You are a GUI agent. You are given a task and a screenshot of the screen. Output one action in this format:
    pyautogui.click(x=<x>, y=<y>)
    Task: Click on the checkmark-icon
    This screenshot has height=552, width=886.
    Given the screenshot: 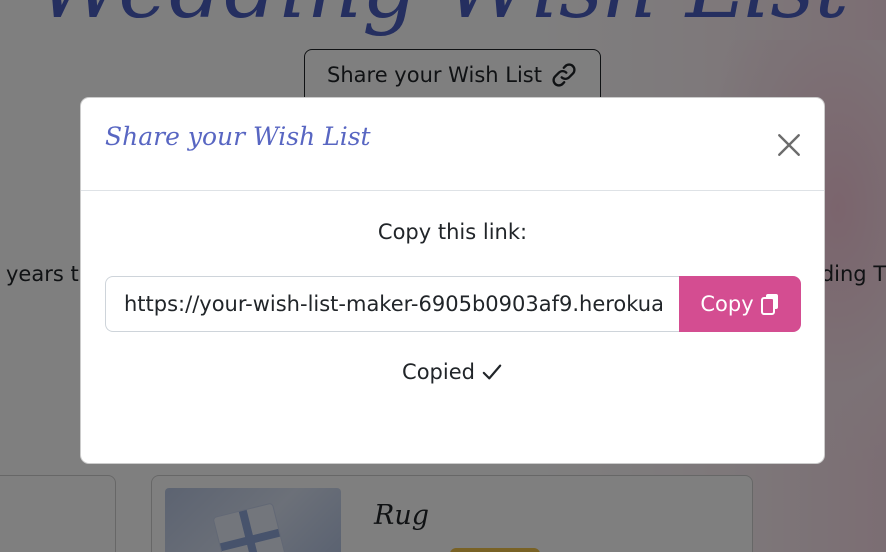 What is the action you would take?
    pyautogui.click(x=492, y=372)
    